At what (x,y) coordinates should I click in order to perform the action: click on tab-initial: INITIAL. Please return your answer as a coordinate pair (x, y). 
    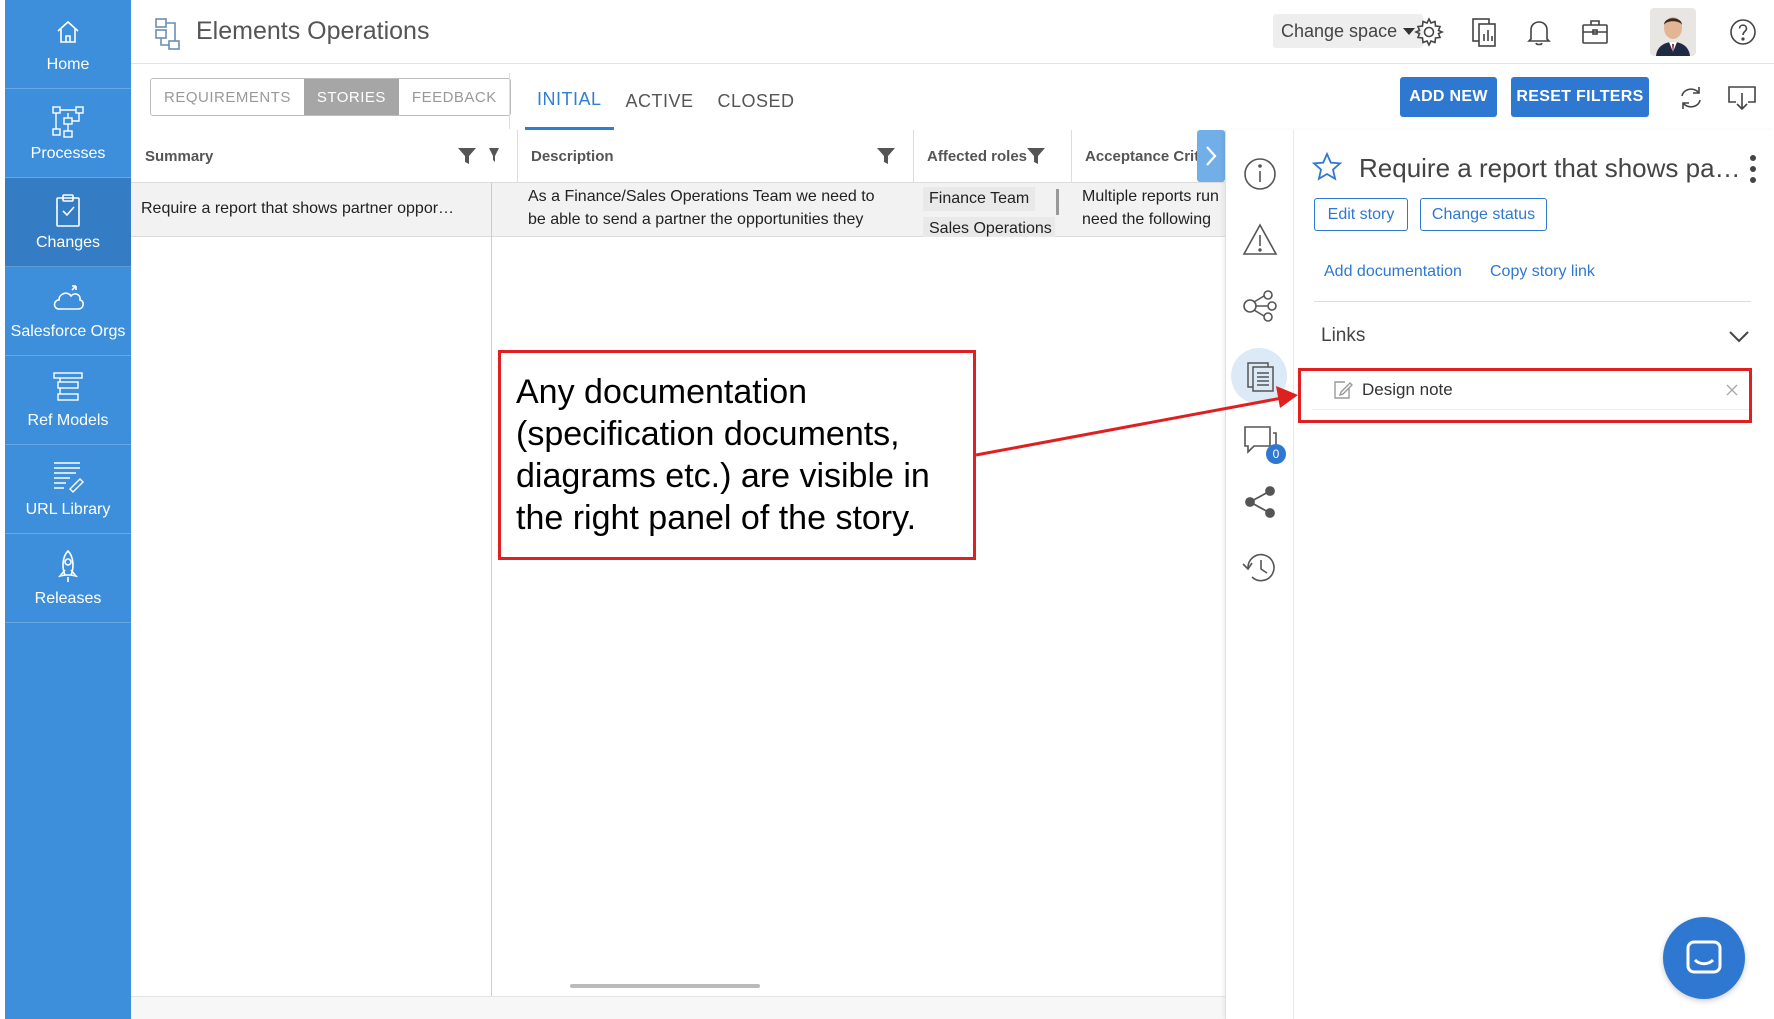
    Looking at the image, I should click on (569, 101).